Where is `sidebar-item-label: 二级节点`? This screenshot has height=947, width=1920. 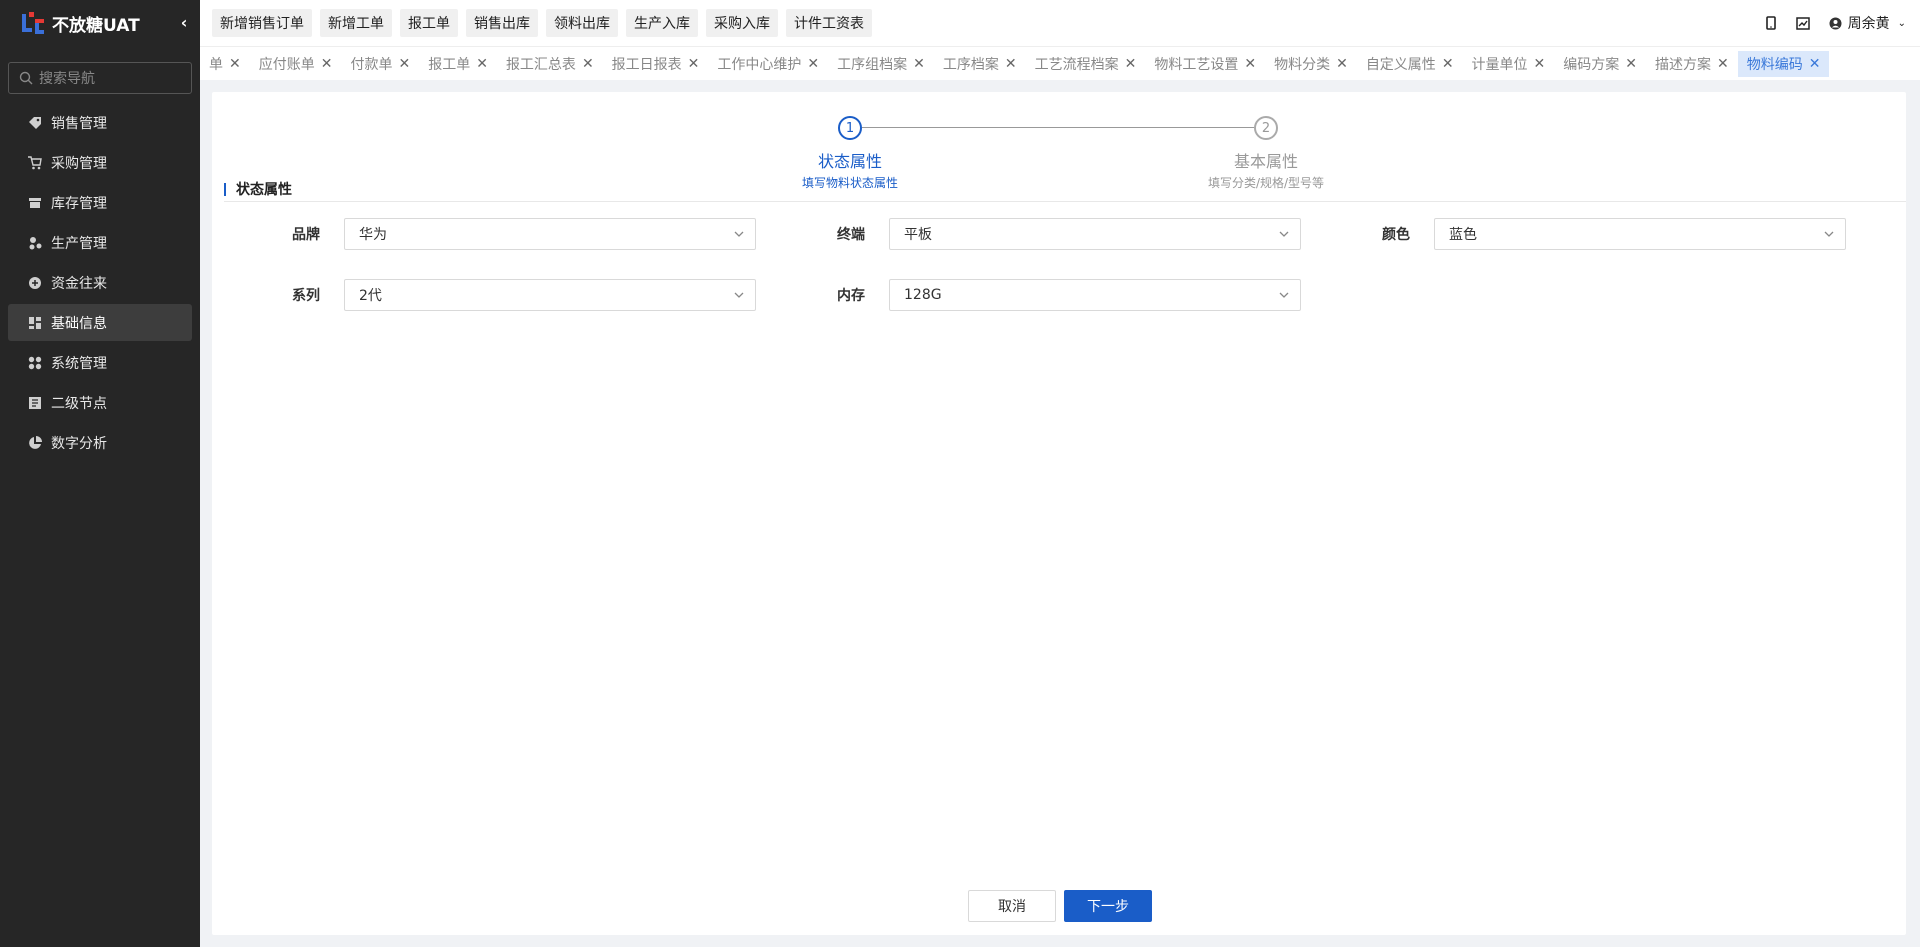
sidebar-item-label: 二级节点 is located at coordinates (79, 403).